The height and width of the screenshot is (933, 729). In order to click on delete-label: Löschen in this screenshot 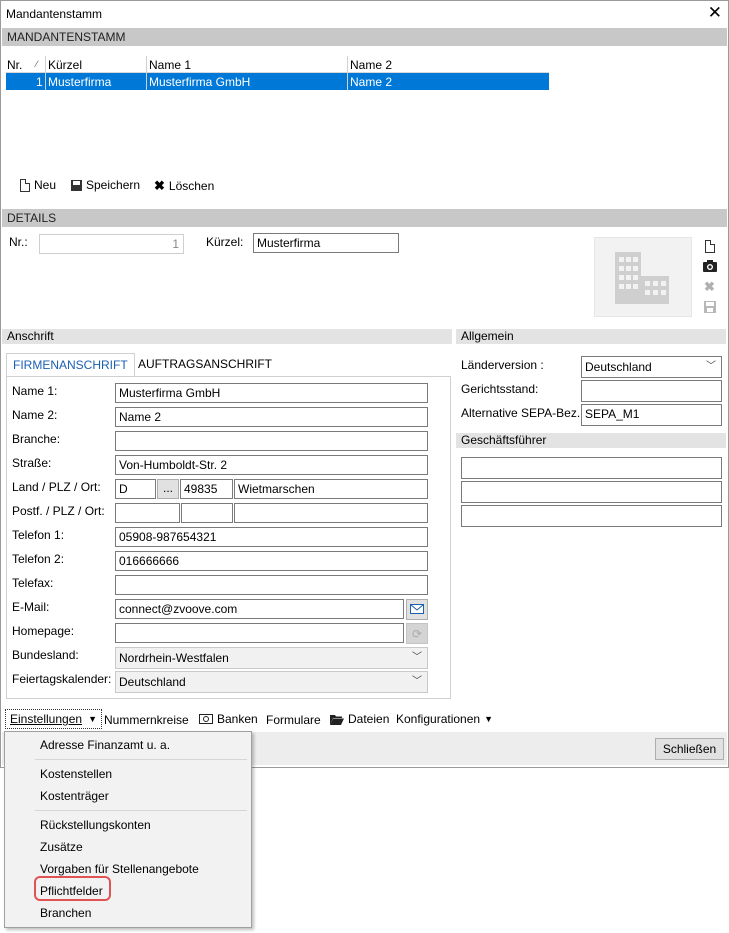, I will do `click(191, 186)`.